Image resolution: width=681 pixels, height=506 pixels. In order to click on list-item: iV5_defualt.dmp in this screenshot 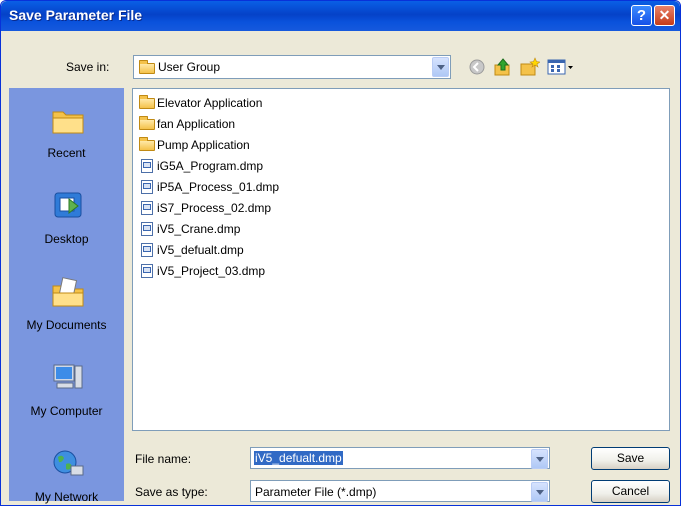, I will do `click(191, 250)`.